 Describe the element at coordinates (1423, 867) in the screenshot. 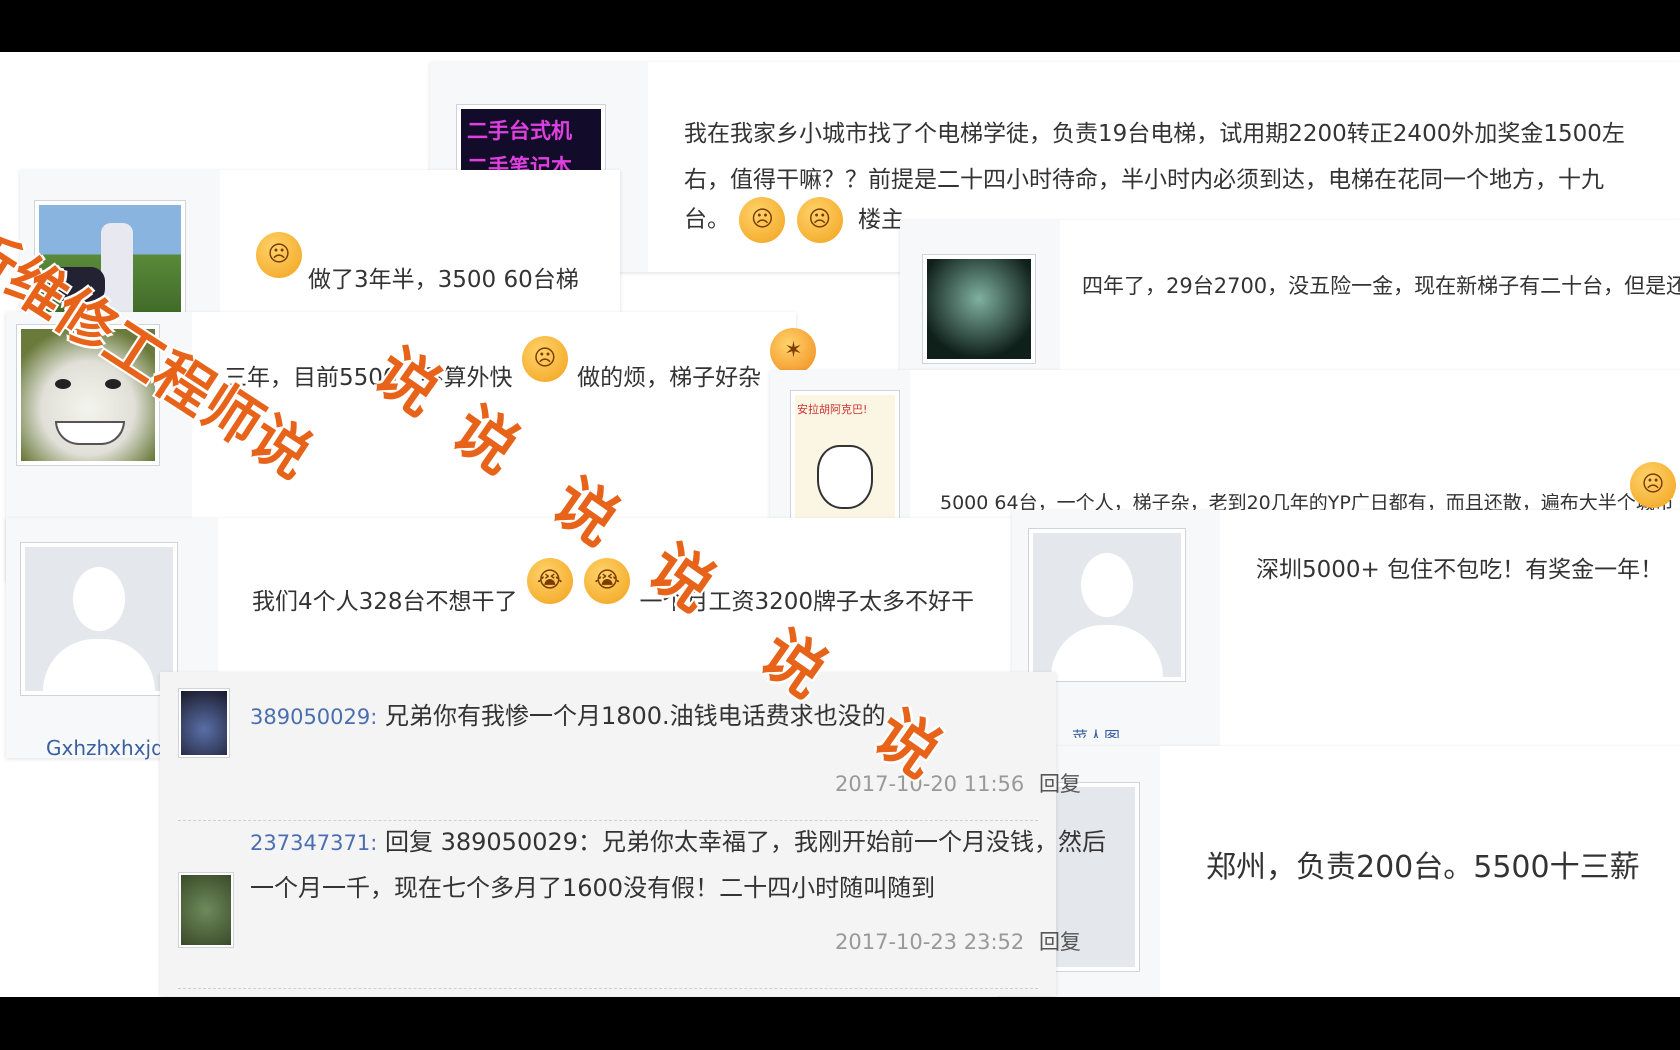

I see `post-8-text: 郑州，负责200台。5500十三薪` at that location.